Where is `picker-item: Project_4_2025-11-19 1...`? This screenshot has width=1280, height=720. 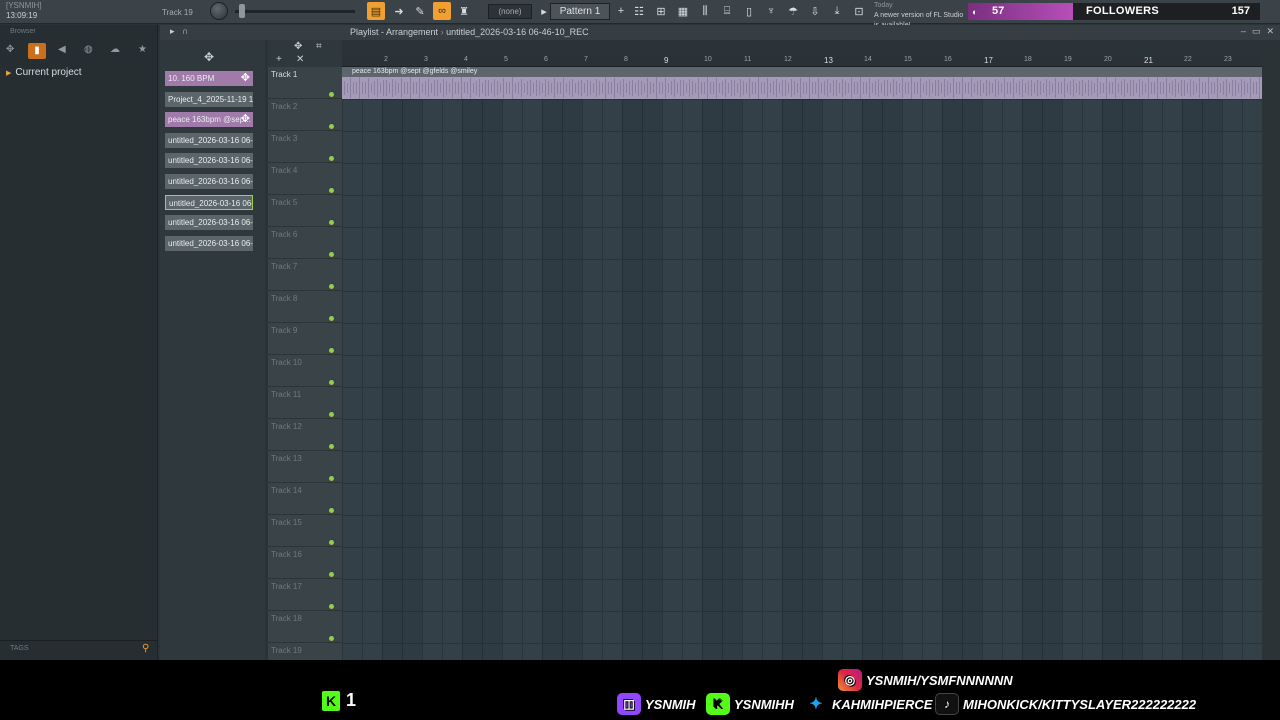 picker-item: Project_4_2025-11-19 1... is located at coordinates (209, 99).